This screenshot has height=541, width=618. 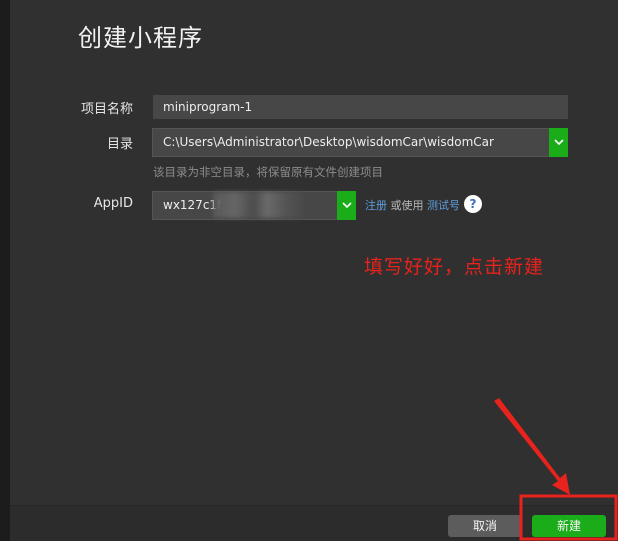 What do you see at coordinates (119, 144) in the screenshot?
I see `directory-label: 目录` at bounding box center [119, 144].